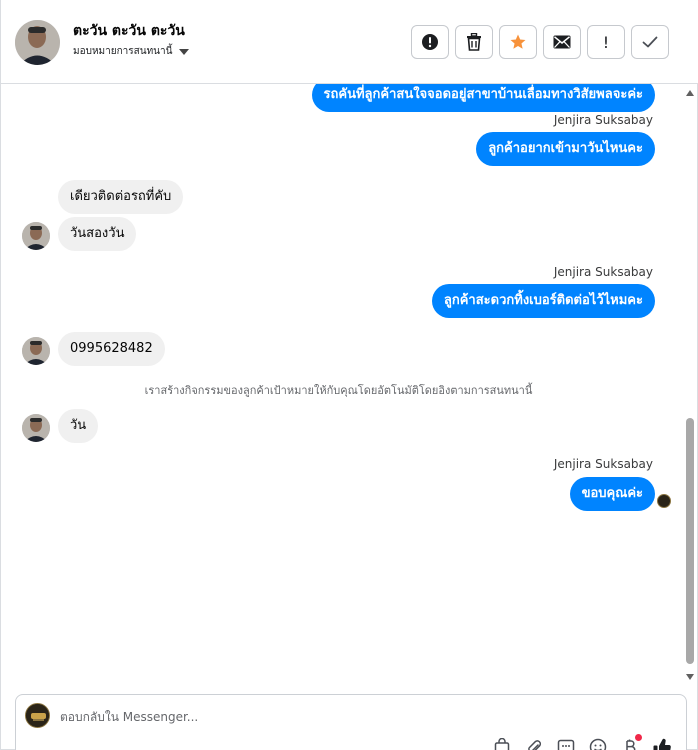 This screenshot has width=698, height=750. Describe the element at coordinates (37, 42) in the screenshot. I see `contact-avatar` at that location.